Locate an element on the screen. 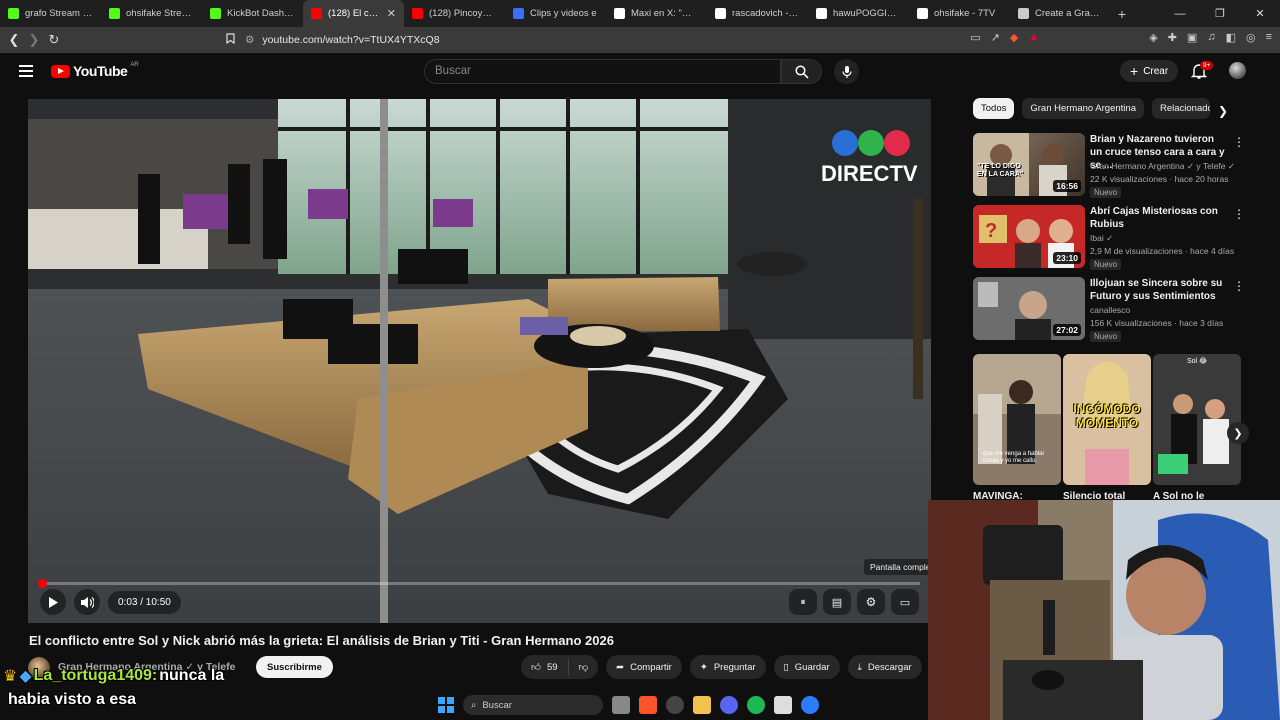 This screenshot has height=720, width=1280. left-controls: 0:03 / 10:50 is located at coordinates (110, 602).